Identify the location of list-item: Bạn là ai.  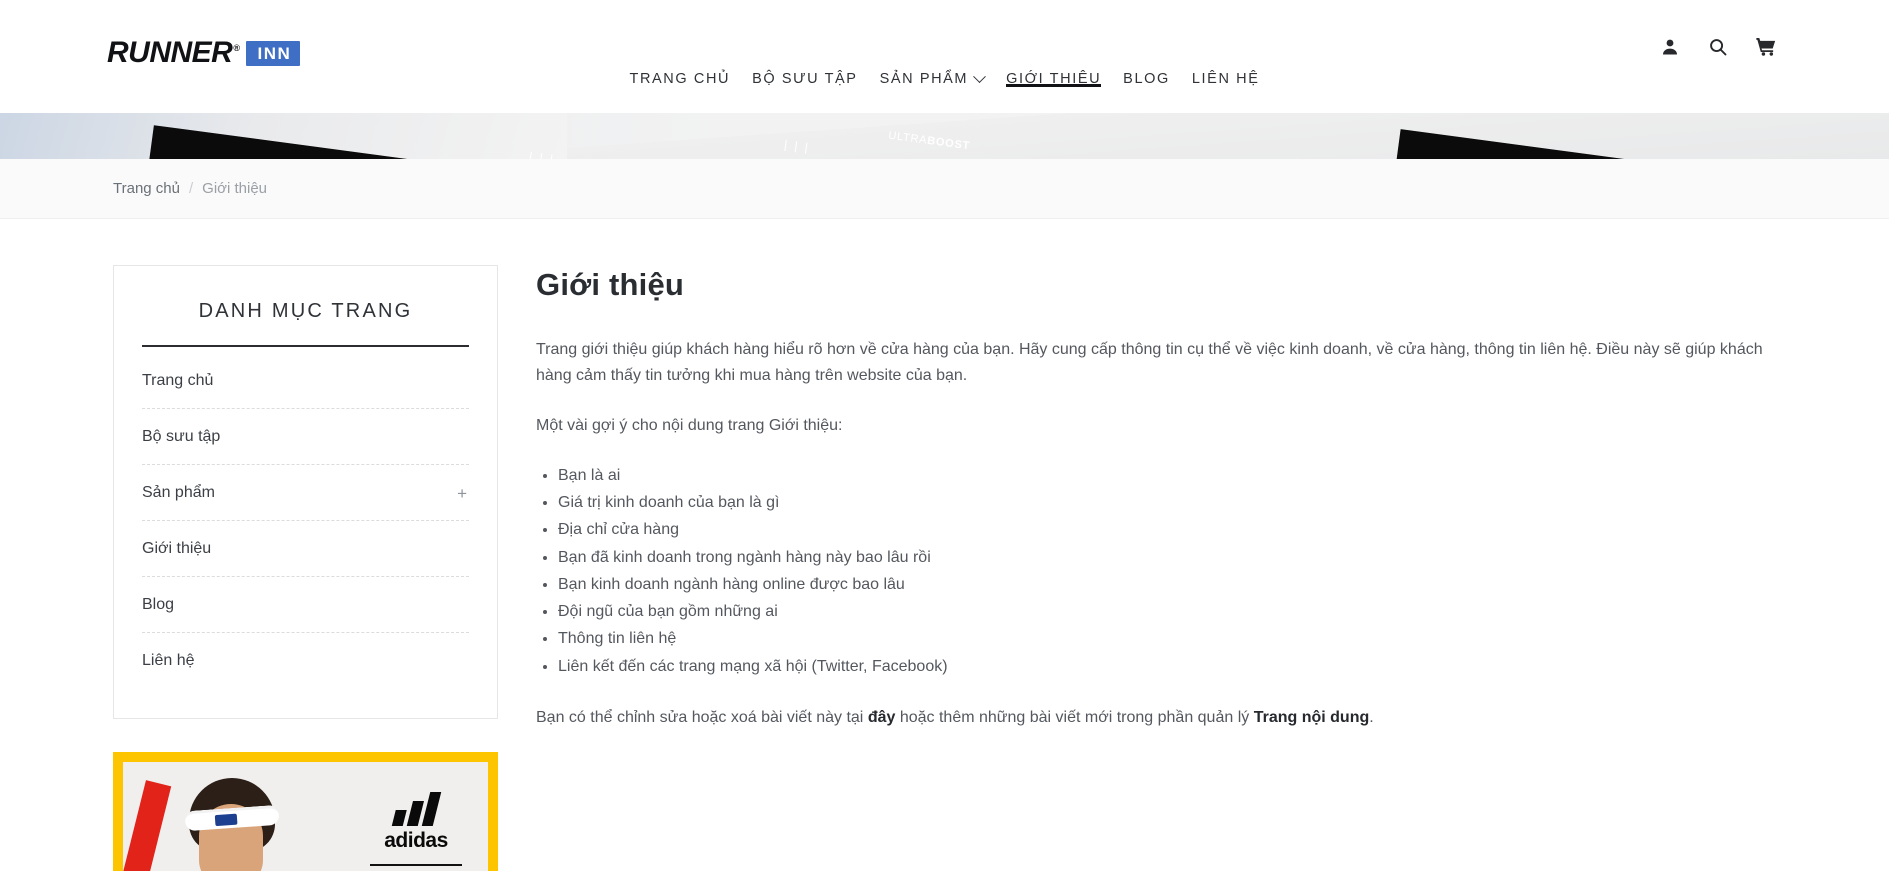
(1167, 475).